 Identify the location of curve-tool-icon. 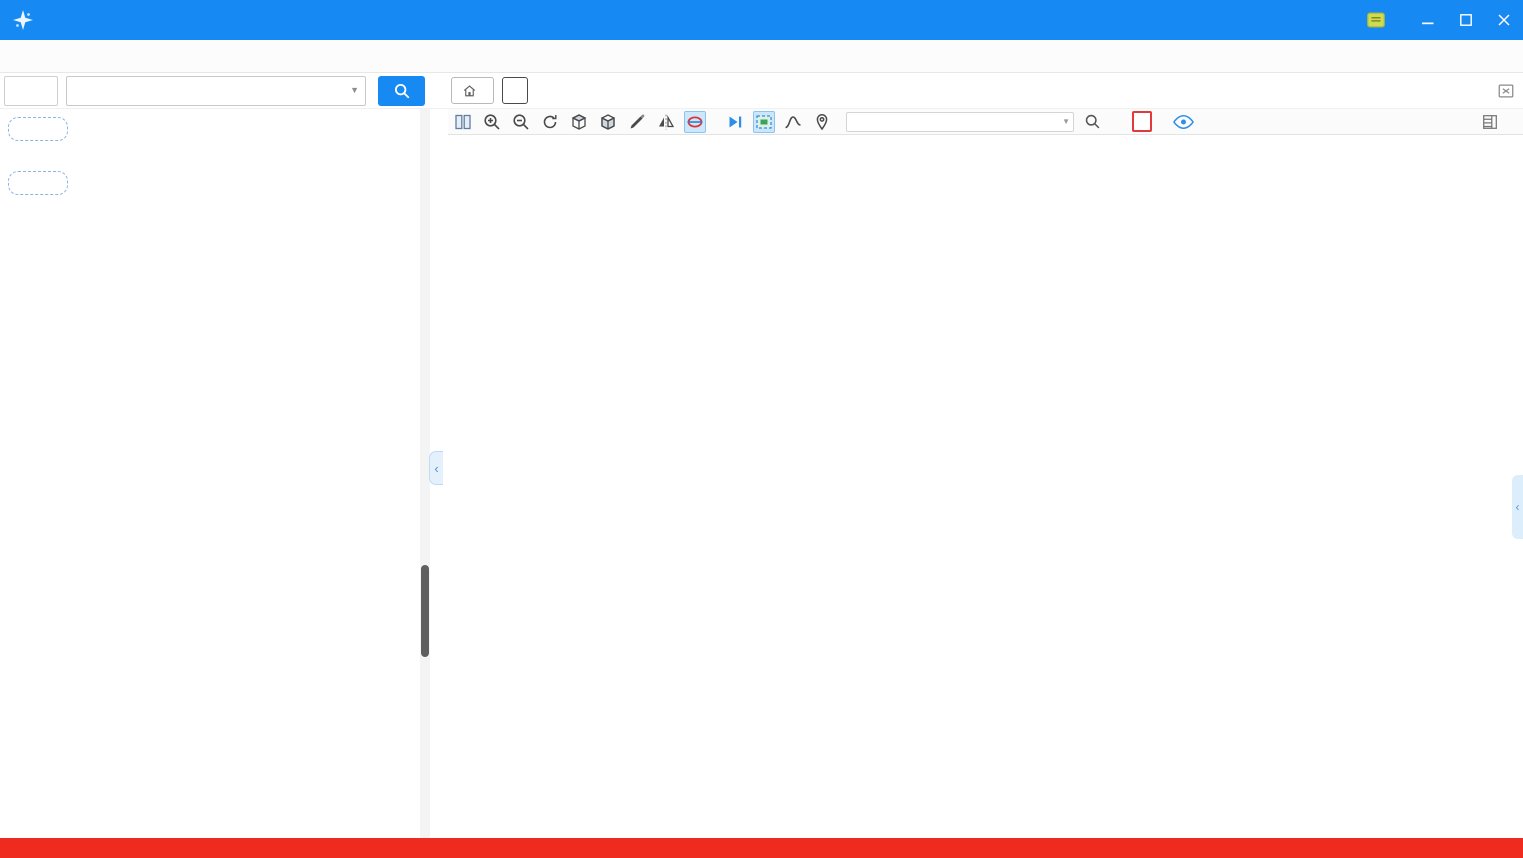
(793, 122).